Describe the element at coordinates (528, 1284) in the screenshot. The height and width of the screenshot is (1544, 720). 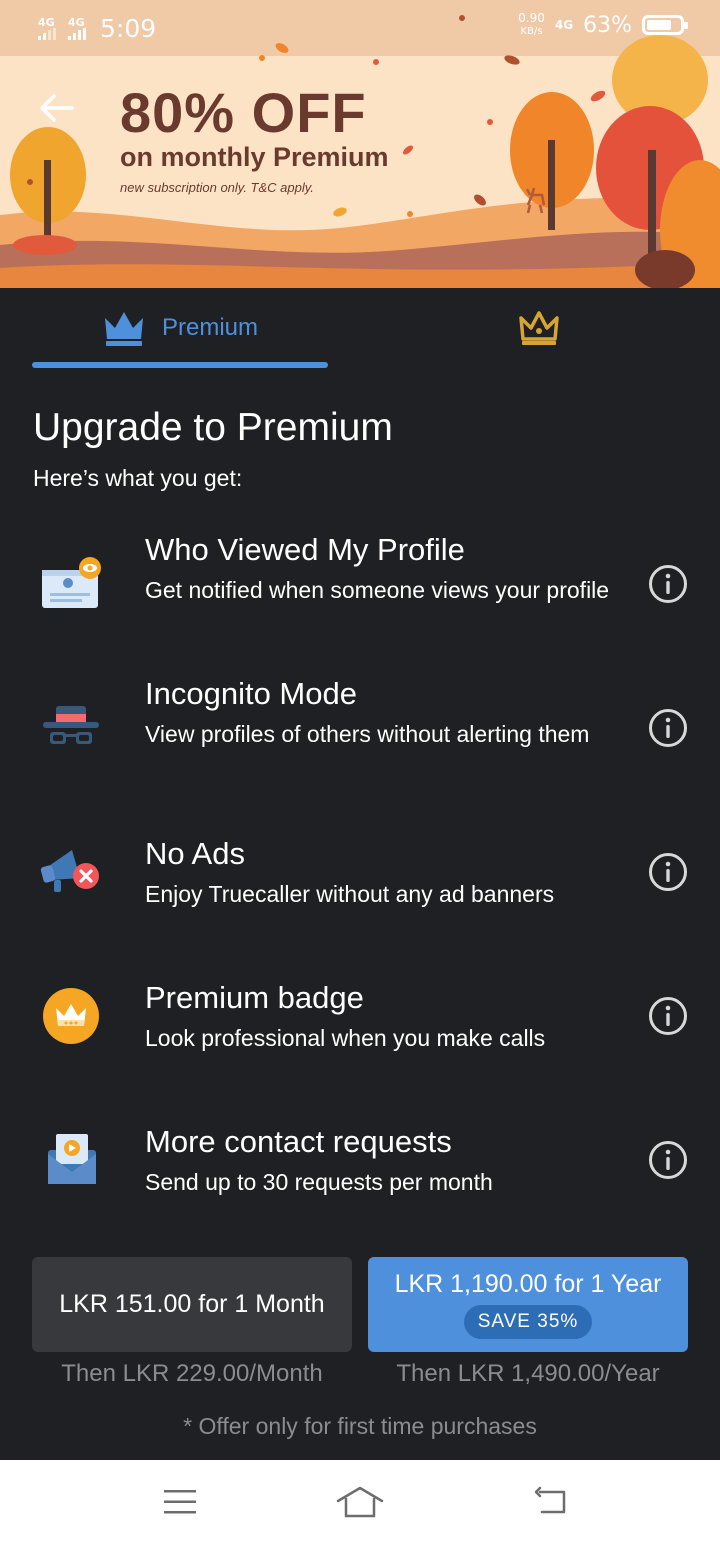
I see `yearly-plan-price: LKR 1,190.00 for 1 Year` at that location.